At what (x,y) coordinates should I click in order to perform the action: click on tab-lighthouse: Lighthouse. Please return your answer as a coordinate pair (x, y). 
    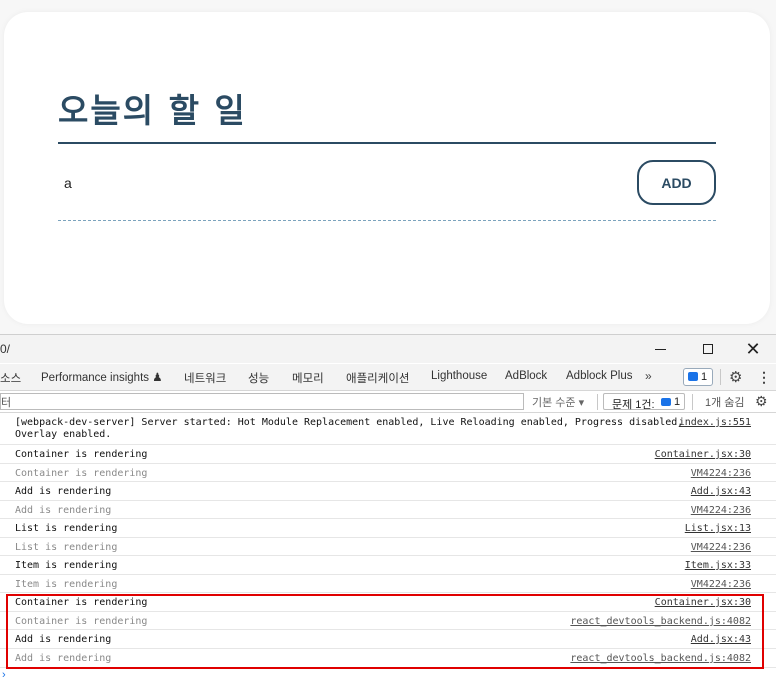
    Looking at the image, I should click on (459, 376).